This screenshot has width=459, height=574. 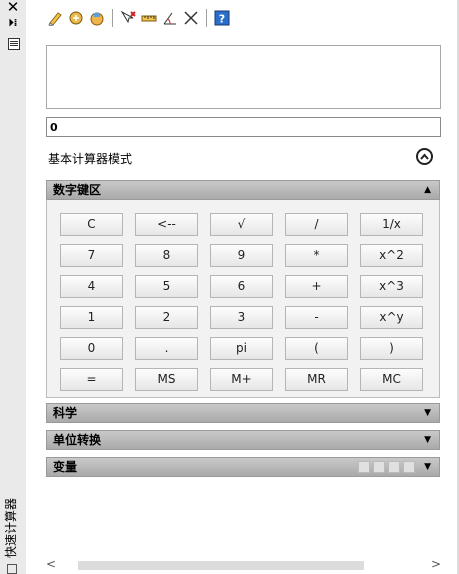 What do you see at coordinates (10, 529) in the screenshot?
I see `palette-title: 快速计算器` at bounding box center [10, 529].